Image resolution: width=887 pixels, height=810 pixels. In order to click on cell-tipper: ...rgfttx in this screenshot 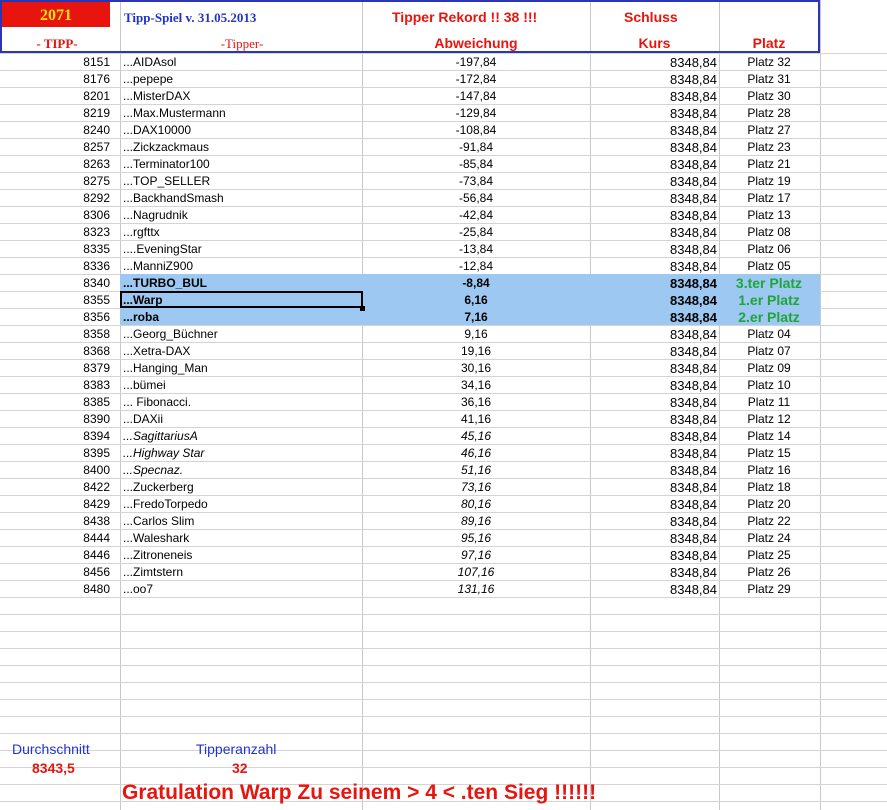, I will do `click(242, 232)`.